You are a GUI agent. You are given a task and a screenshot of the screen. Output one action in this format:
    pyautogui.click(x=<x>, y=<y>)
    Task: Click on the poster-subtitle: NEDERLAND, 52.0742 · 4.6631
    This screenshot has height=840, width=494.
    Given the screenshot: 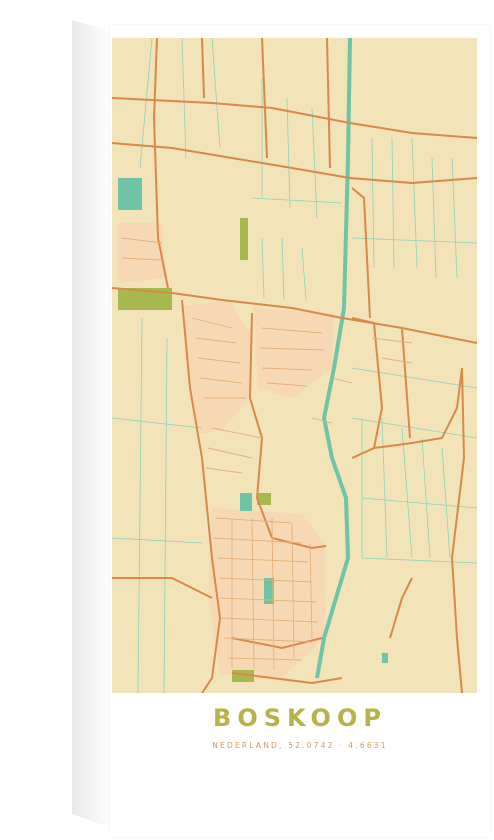 What is the action you would take?
    pyautogui.click(x=300, y=745)
    